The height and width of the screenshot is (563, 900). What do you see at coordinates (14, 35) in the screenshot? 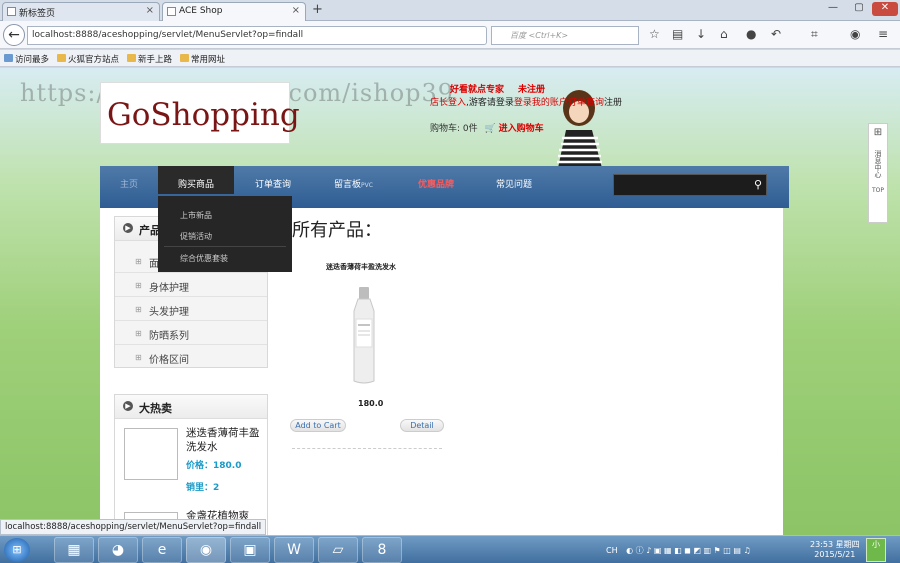
I see `back-arrow-icon: ←` at bounding box center [14, 35].